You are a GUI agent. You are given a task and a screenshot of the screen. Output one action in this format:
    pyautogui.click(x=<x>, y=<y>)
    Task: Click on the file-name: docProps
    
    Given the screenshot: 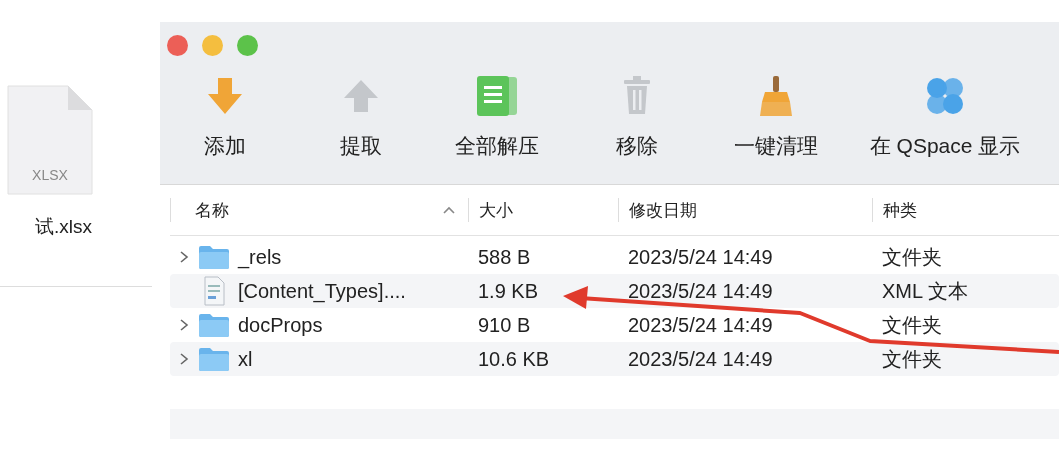 What is the action you would take?
    pyautogui.click(x=280, y=325)
    